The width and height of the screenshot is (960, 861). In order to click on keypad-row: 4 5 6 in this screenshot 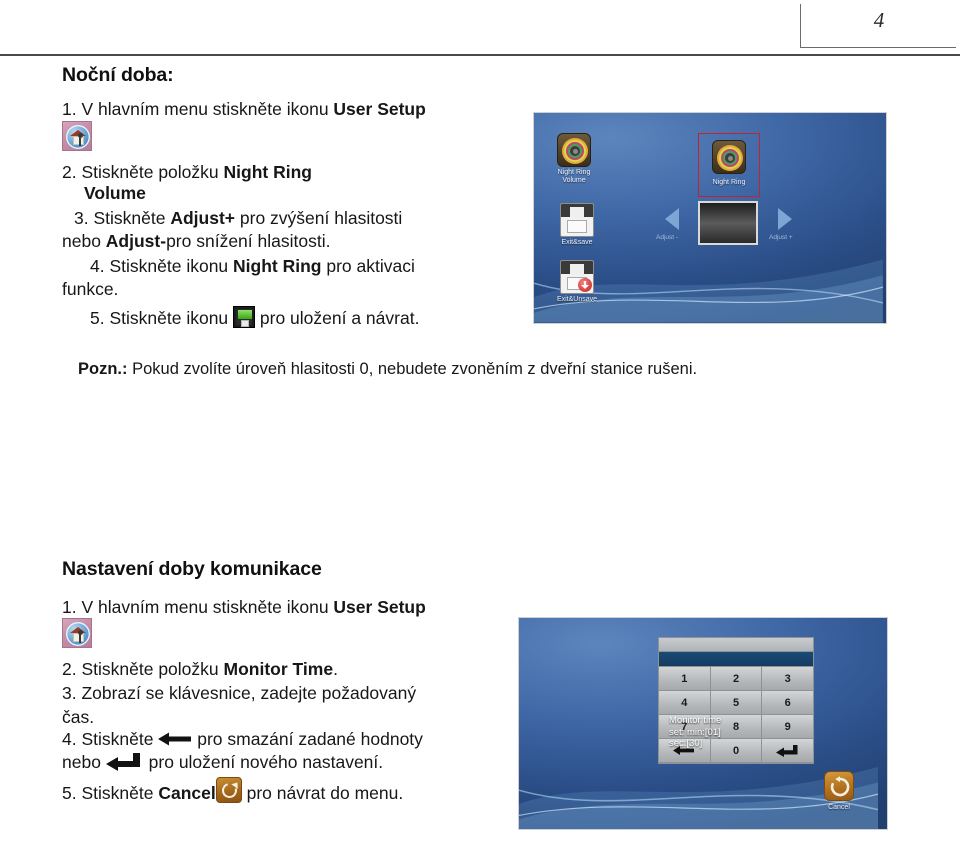, I will do `click(736, 703)`.